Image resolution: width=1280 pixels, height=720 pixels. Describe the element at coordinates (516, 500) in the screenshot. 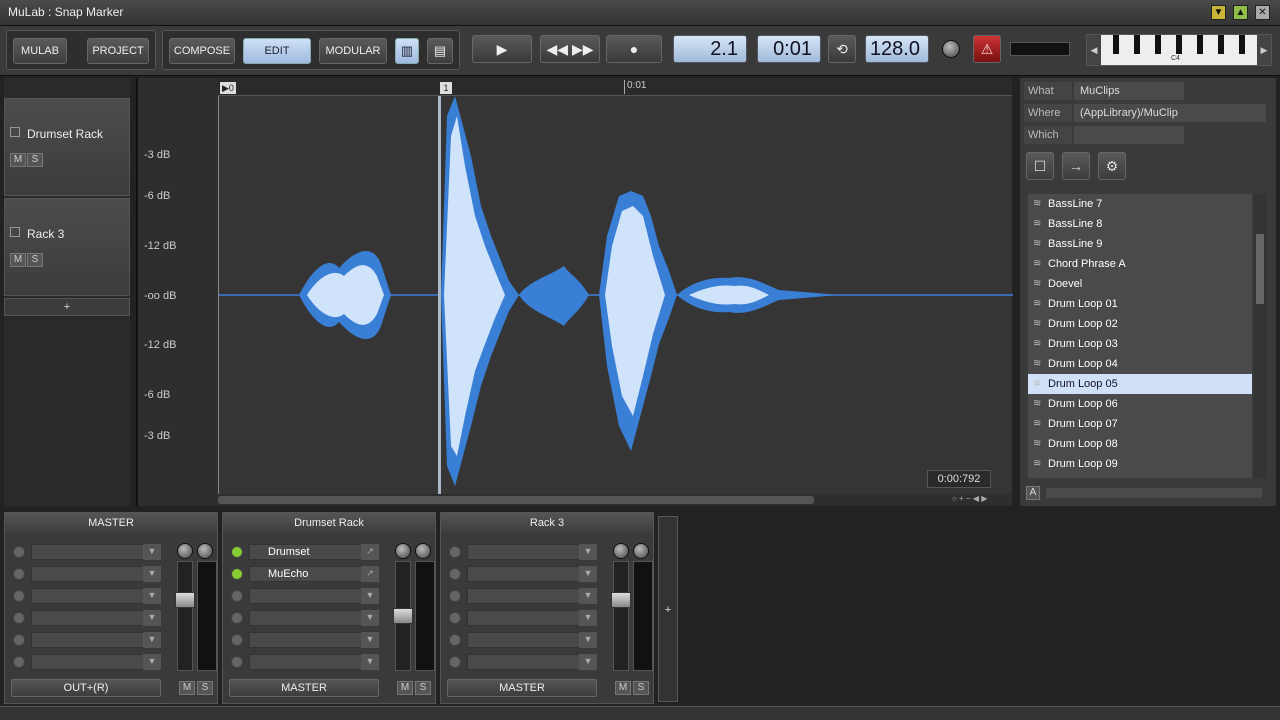

I see `horizontal-scrollbar` at that location.